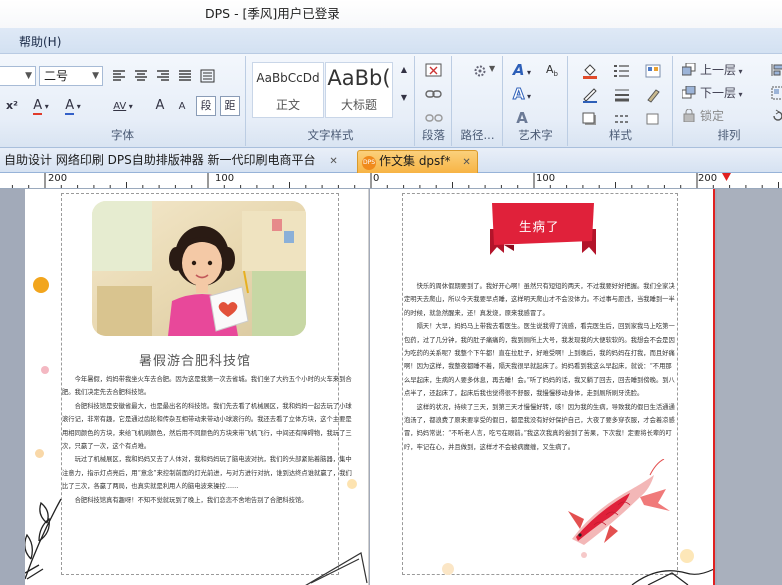  I want to click on lock-button: 锁定, so click(703, 116).